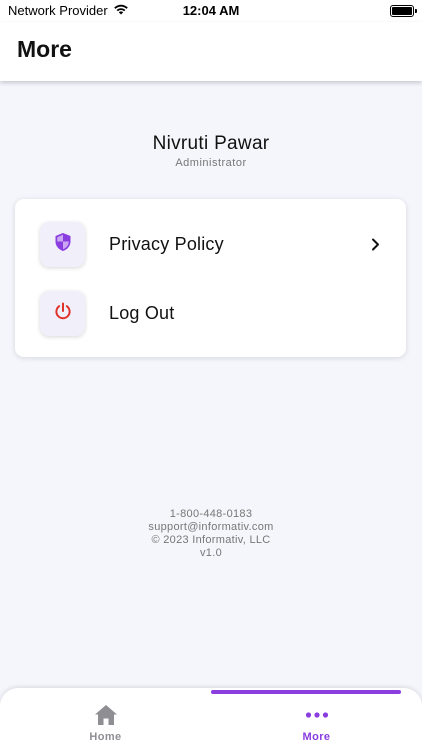  Describe the element at coordinates (105, 737) in the screenshot. I see `tab-home-label: Home` at that location.